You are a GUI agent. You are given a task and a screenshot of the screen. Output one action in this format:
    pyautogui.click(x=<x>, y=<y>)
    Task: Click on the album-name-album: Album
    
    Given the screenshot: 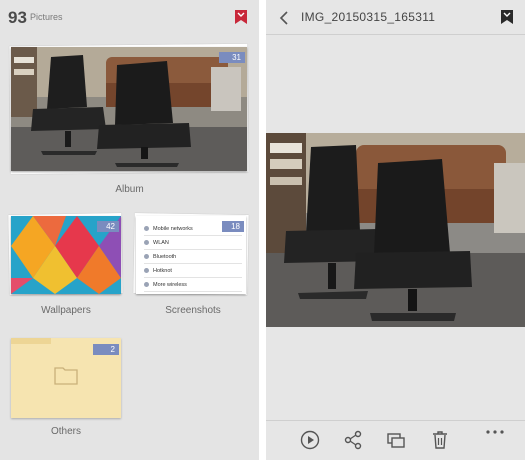 What is the action you would take?
    pyautogui.click(x=129, y=189)
    